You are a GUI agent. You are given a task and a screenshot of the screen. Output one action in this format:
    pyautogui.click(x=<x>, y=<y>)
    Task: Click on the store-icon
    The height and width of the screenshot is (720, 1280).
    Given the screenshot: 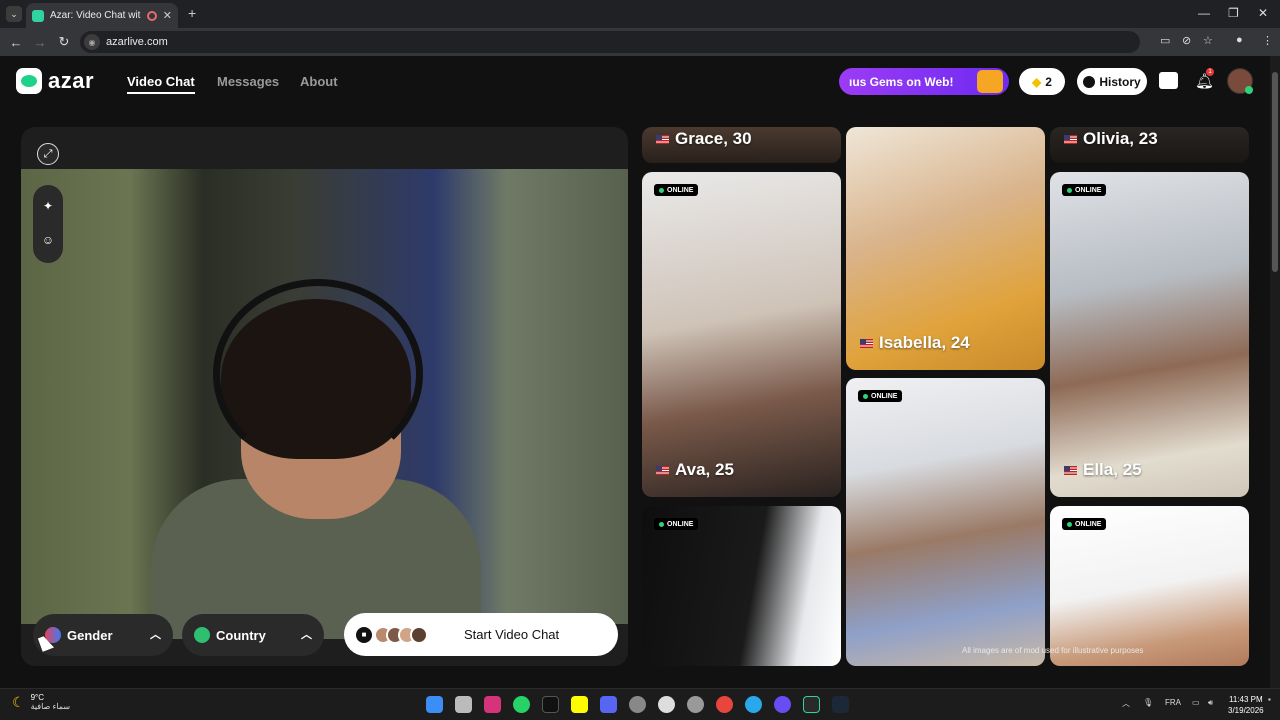 What is the action you would take?
    pyautogui.click(x=1168, y=80)
    